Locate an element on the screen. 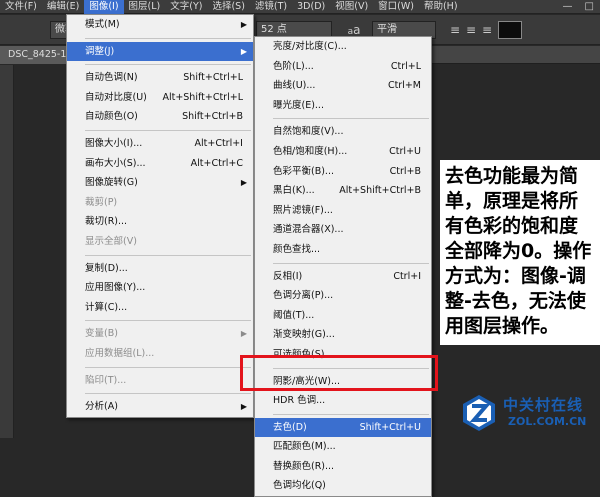 This screenshot has height=497, width=600. highlight-box is located at coordinates (339, 373).